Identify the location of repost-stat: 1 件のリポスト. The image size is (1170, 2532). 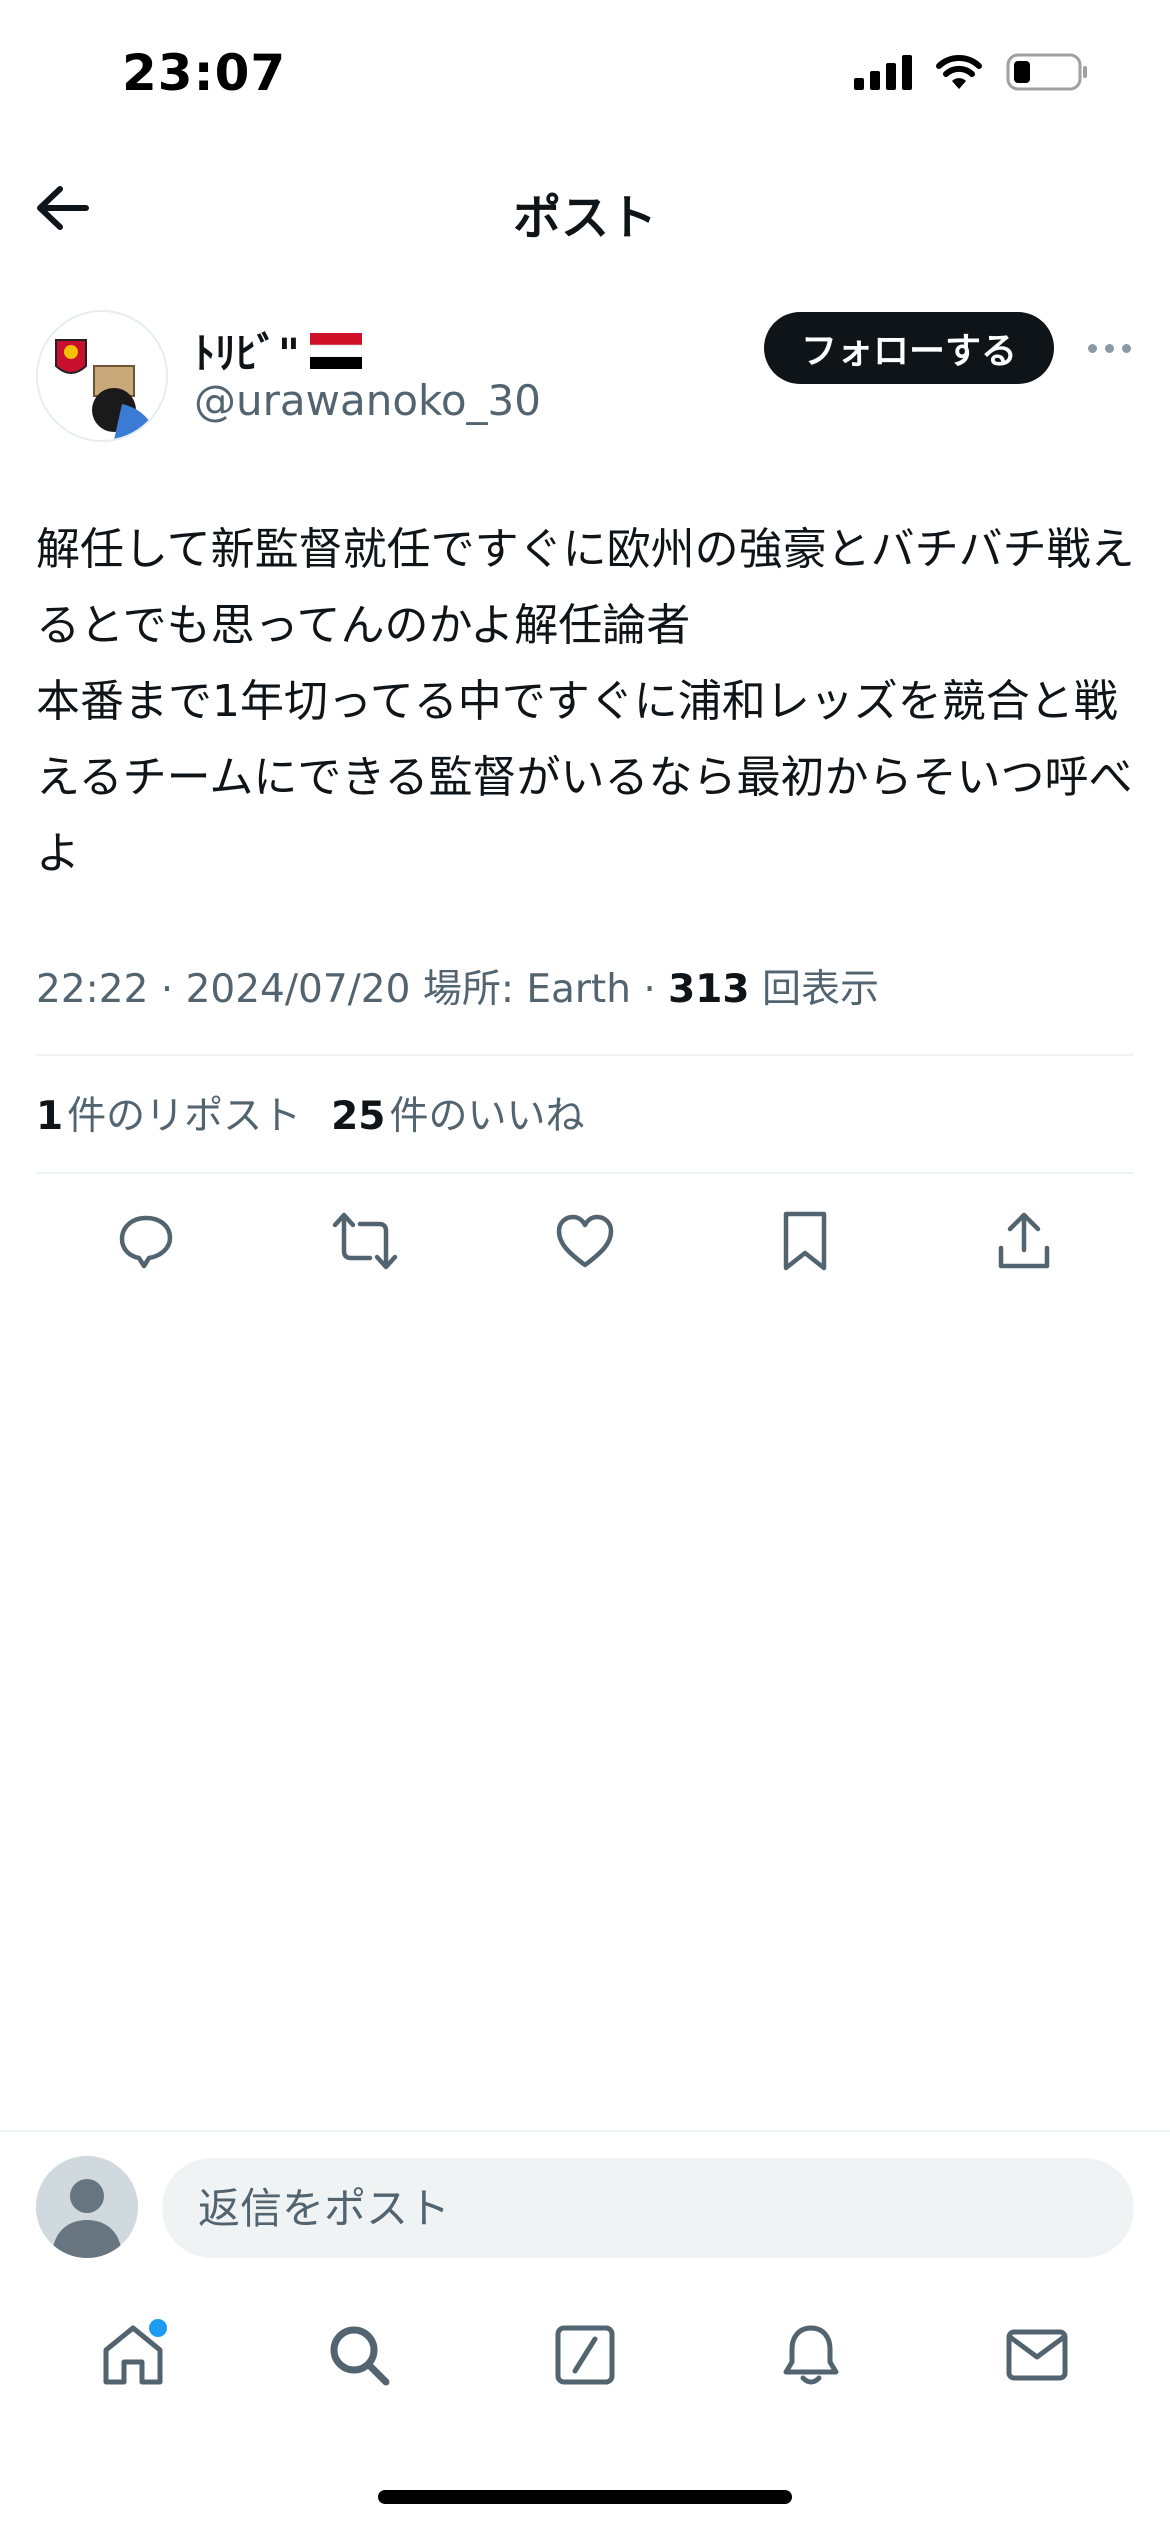
(168, 1113).